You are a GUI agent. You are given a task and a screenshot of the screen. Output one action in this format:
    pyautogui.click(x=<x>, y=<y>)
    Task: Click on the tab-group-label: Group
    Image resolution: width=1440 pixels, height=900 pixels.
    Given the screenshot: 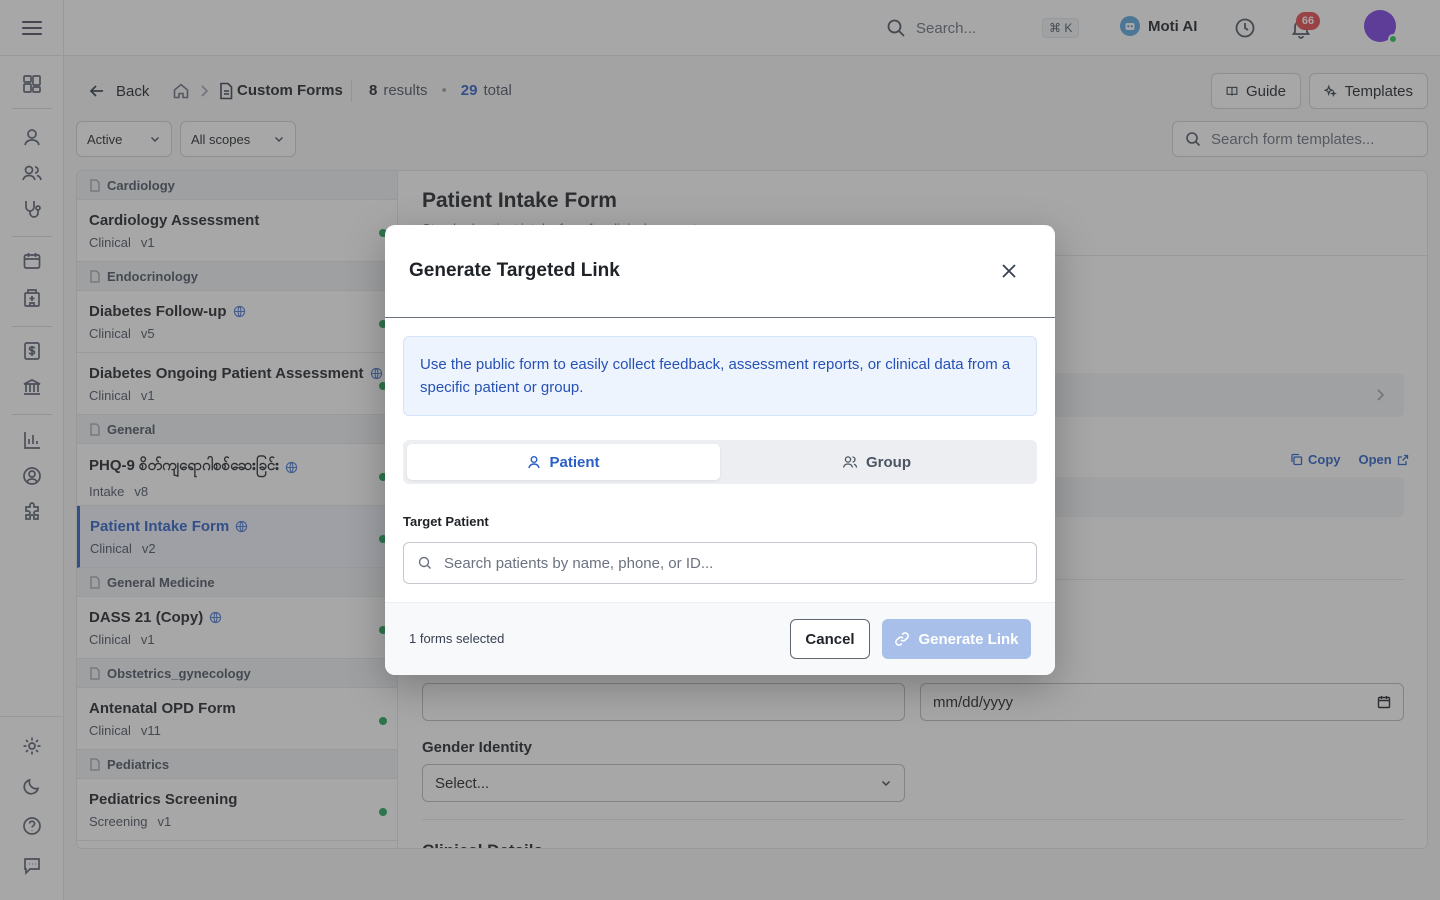 What is the action you would take?
    pyautogui.click(x=888, y=462)
    